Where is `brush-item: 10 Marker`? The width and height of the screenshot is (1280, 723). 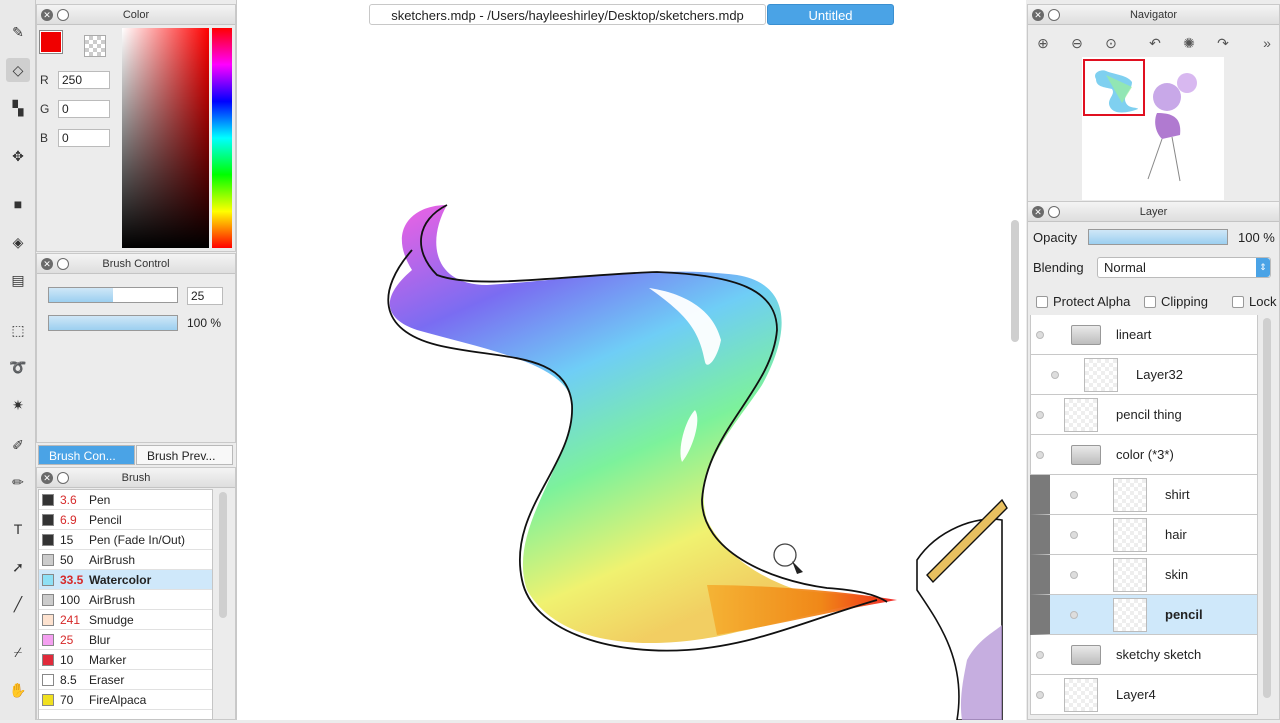
brush-item: 10 Marker is located at coordinates (125, 660).